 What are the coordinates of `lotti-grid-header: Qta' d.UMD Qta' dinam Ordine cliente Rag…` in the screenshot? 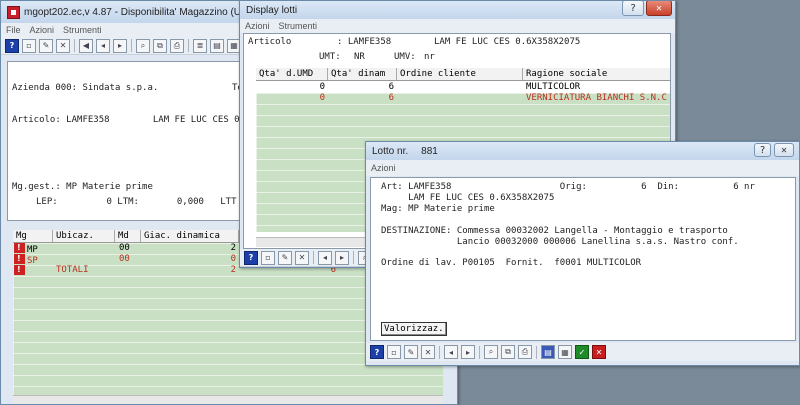 It's located at (463, 74).